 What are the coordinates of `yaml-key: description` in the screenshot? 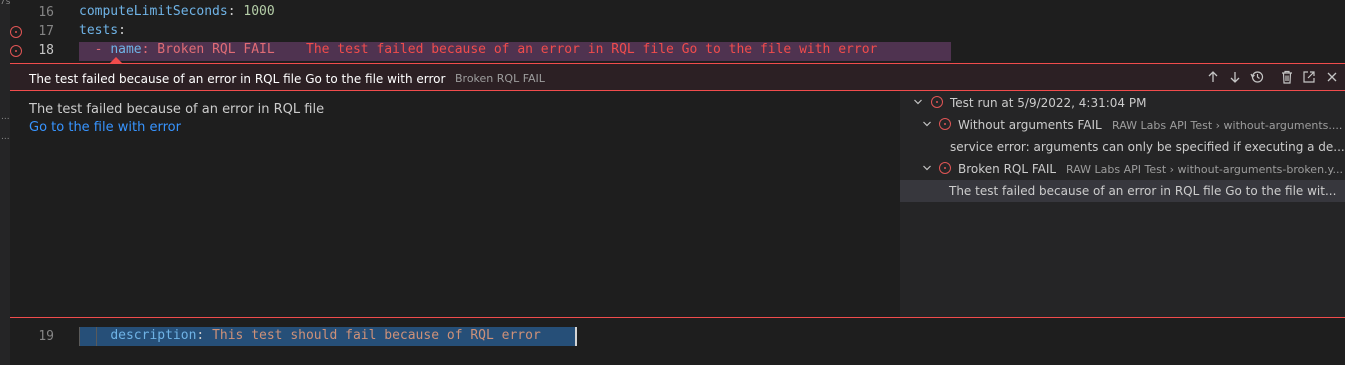 It's located at (153, 335).